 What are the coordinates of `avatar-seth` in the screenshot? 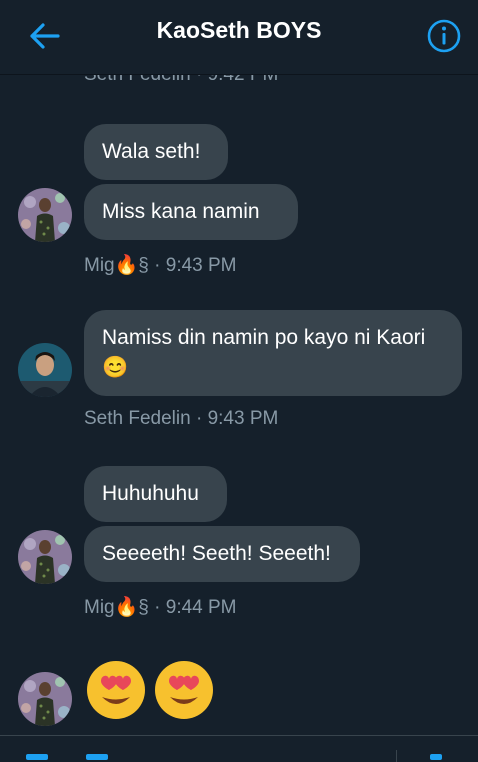 It's located at (45, 370).